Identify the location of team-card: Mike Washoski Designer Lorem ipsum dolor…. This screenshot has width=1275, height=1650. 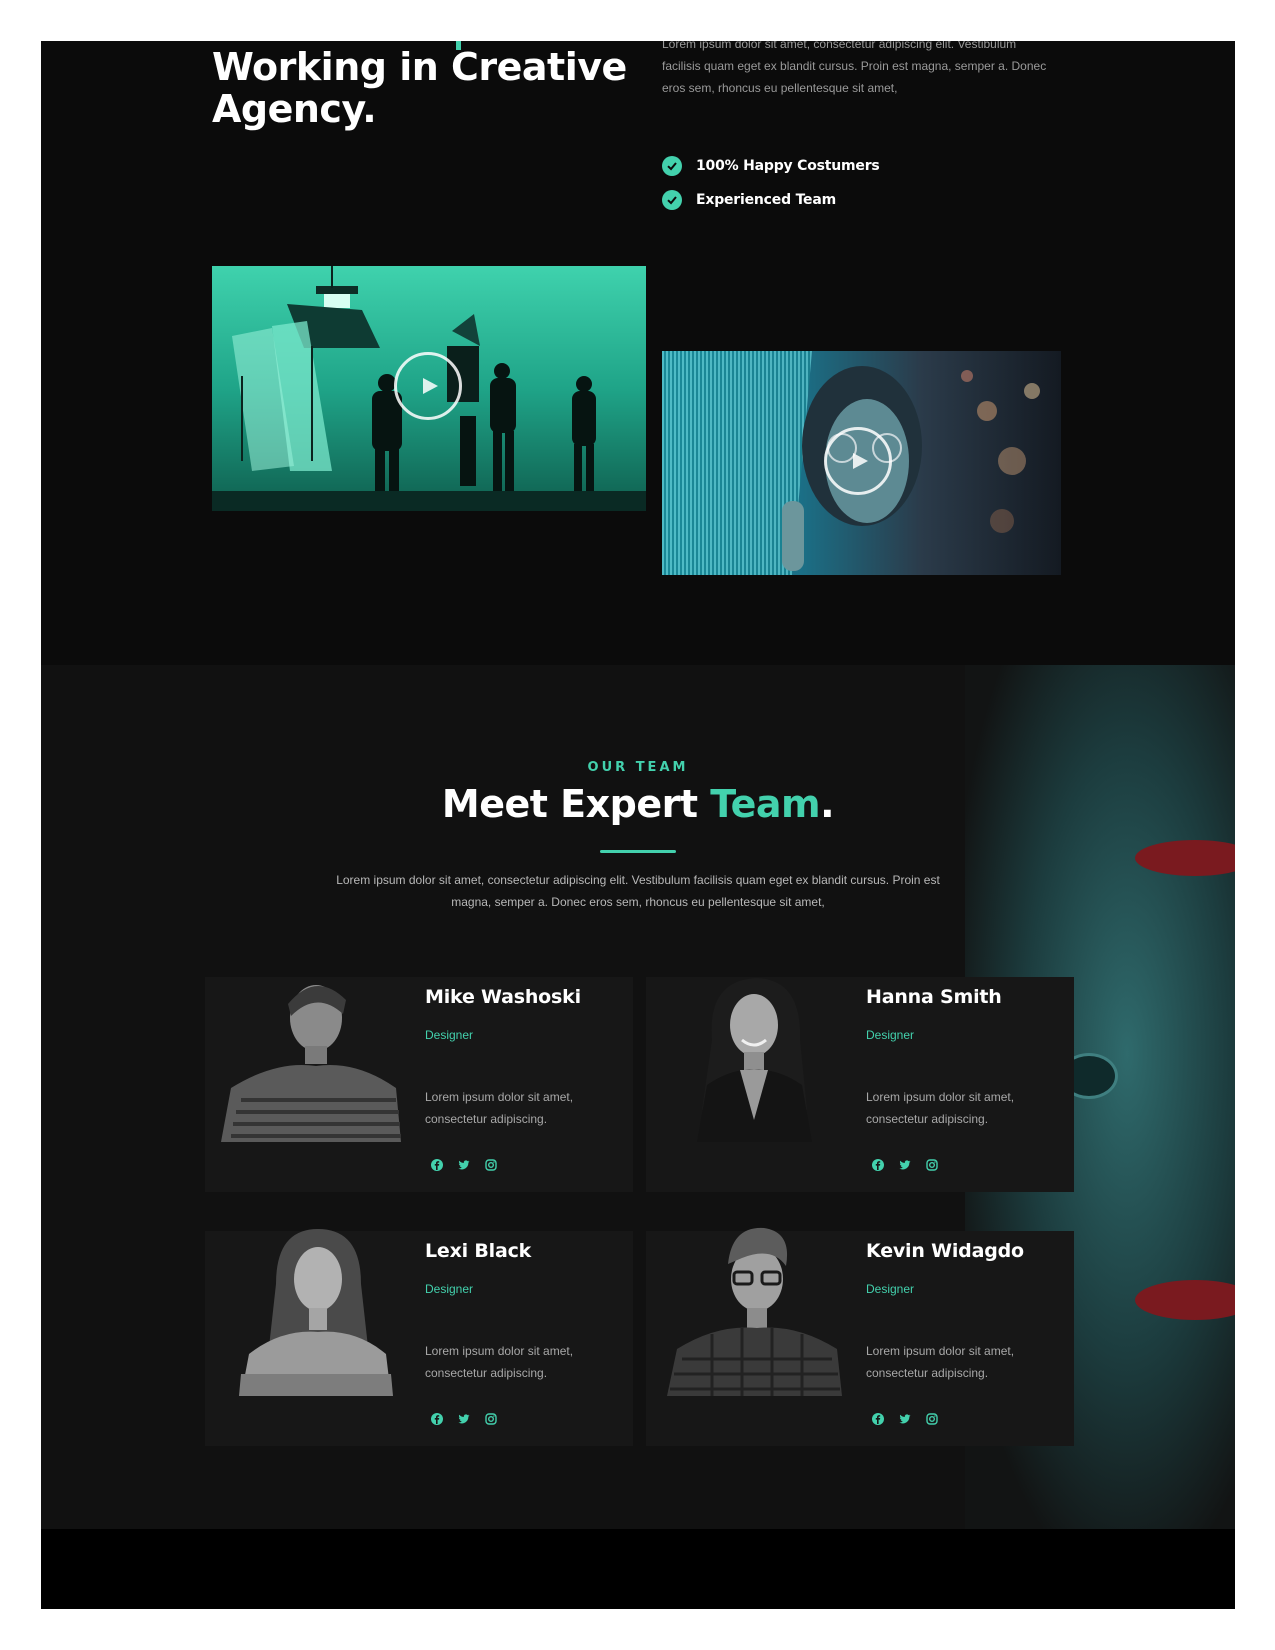
(419, 1084).